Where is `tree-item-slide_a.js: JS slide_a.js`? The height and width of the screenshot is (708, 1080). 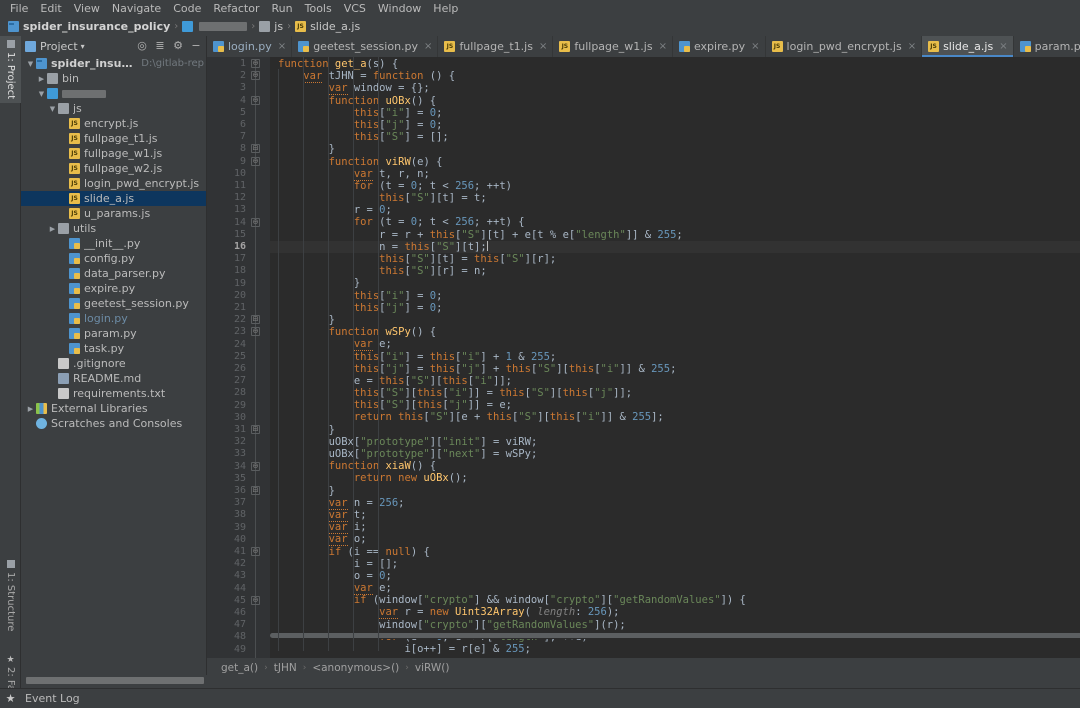 tree-item-slide_a.js: JS slide_a.js is located at coordinates (113, 198).